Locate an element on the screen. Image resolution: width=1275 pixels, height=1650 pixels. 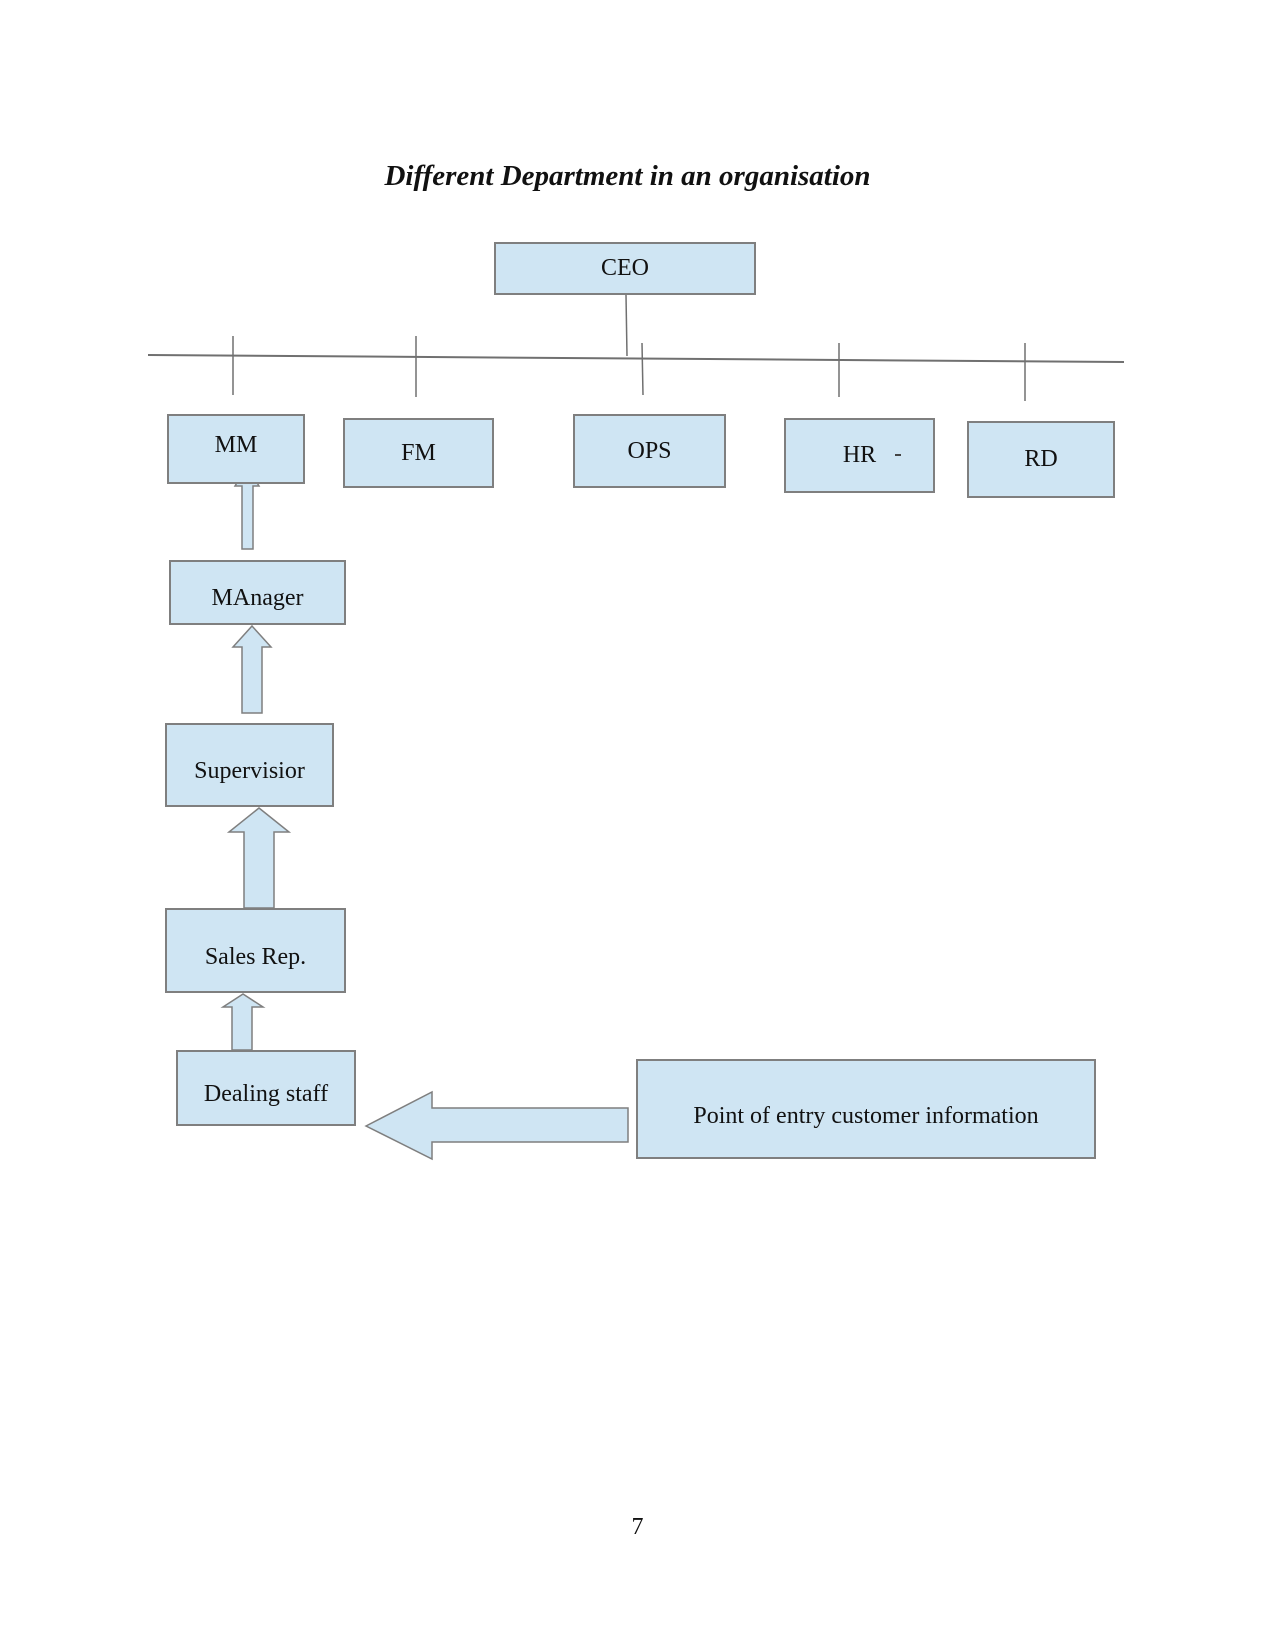
chain-label: Dealing staff is located at coordinates (266, 1093).